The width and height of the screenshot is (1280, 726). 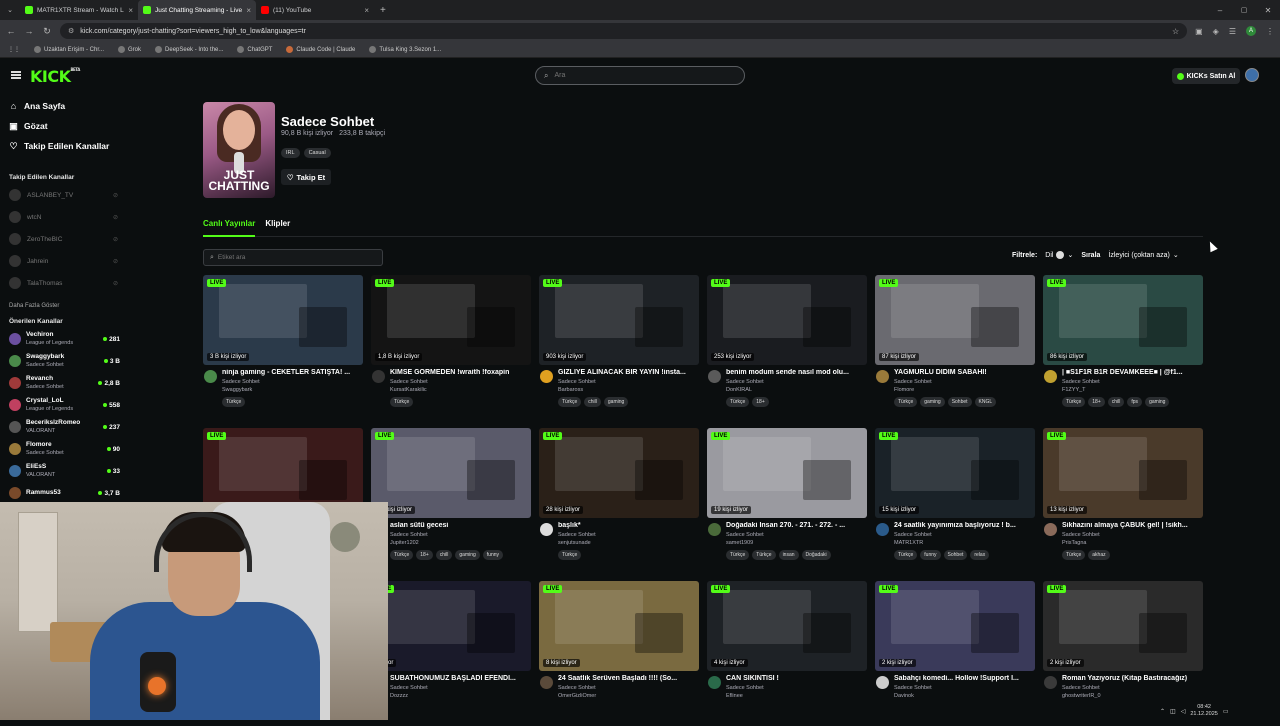 I want to click on stream-channel: Jupiter1202, so click(x=404, y=543).